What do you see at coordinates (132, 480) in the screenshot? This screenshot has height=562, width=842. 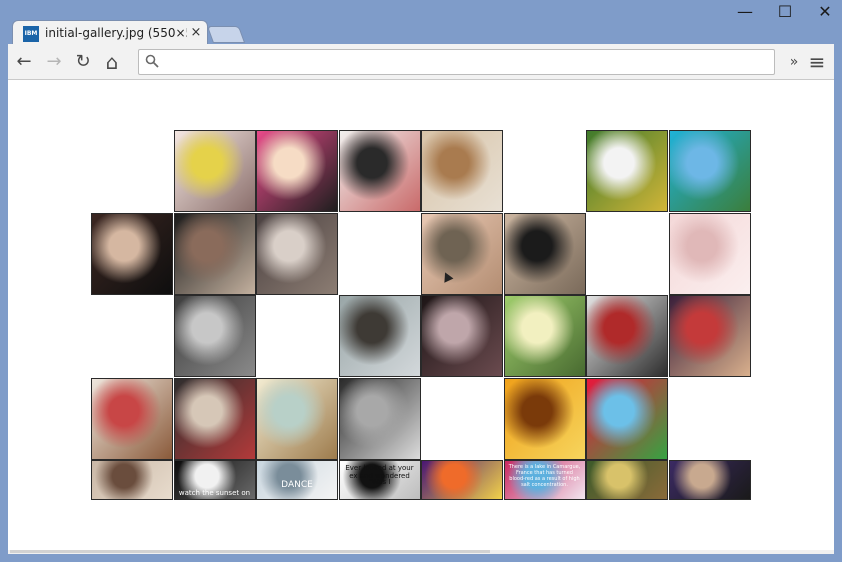 I see `gallery-tile-couple-kiss` at bounding box center [132, 480].